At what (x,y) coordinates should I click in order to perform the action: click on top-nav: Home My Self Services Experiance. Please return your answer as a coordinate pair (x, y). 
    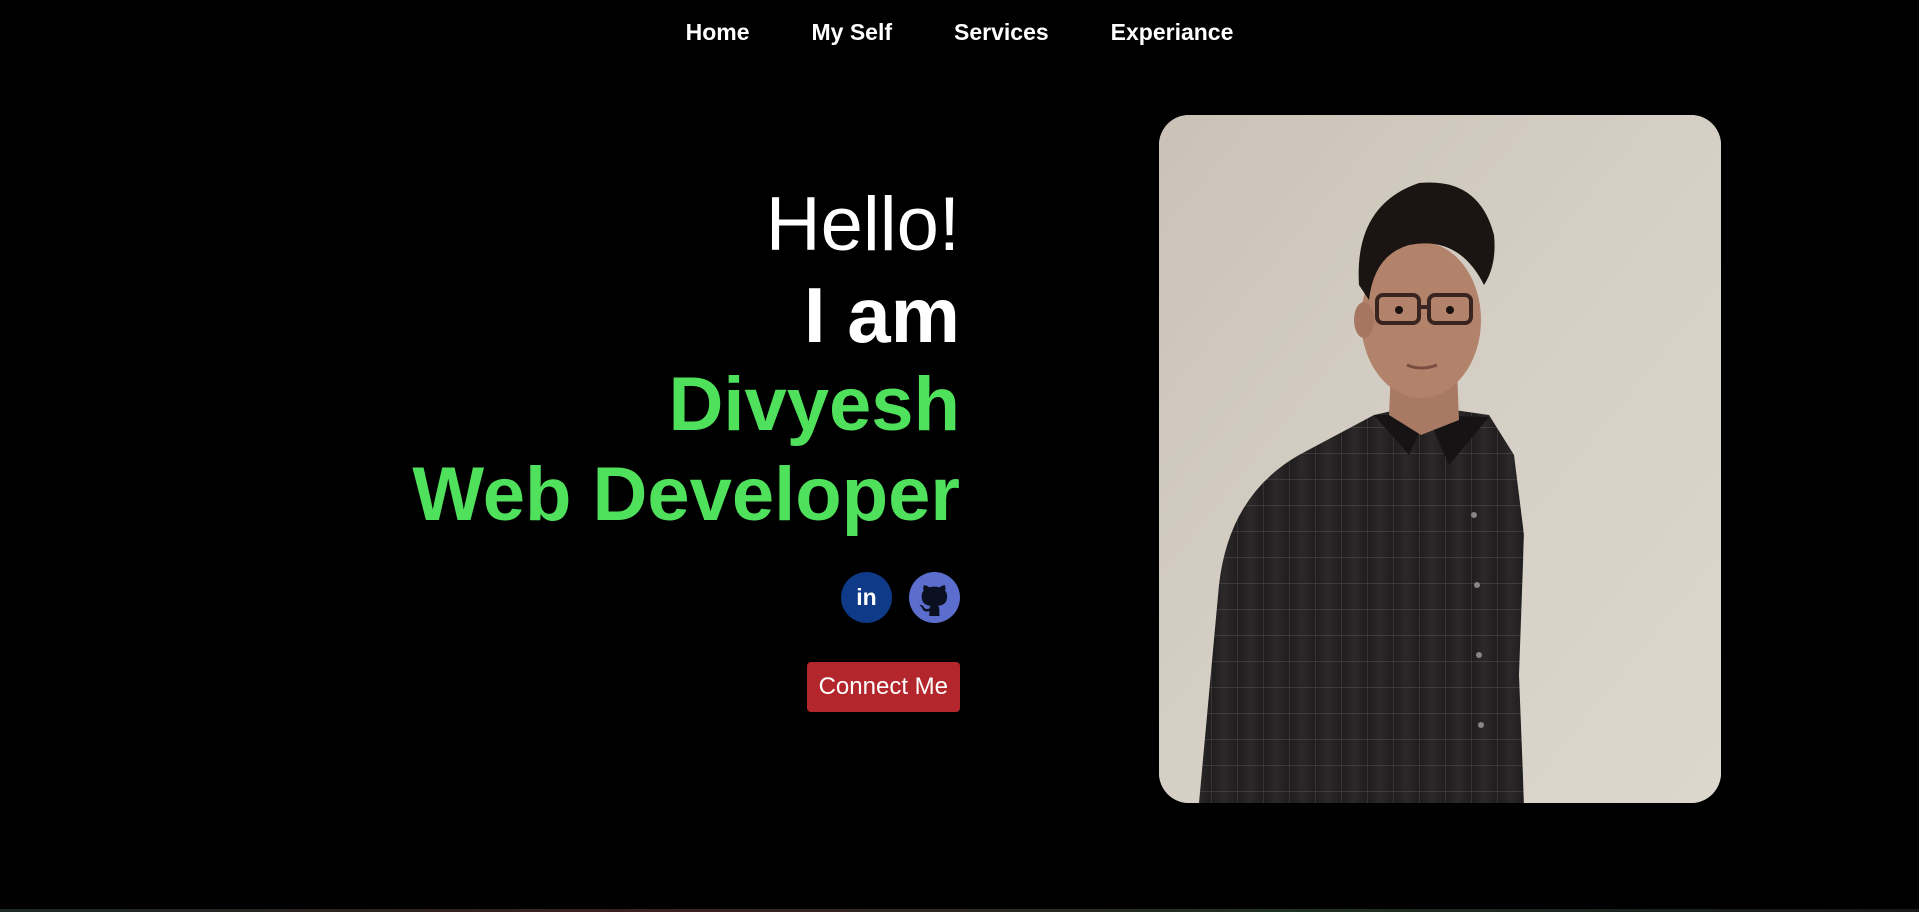
    Looking at the image, I should click on (959, 32).